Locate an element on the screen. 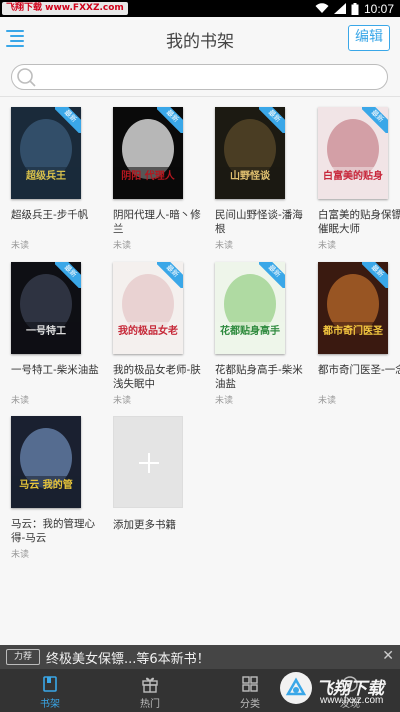 This screenshot has width=400, height=712. book-title: 我的极品女老师-肤浅失眠中 is located at coordinates (157, 377).